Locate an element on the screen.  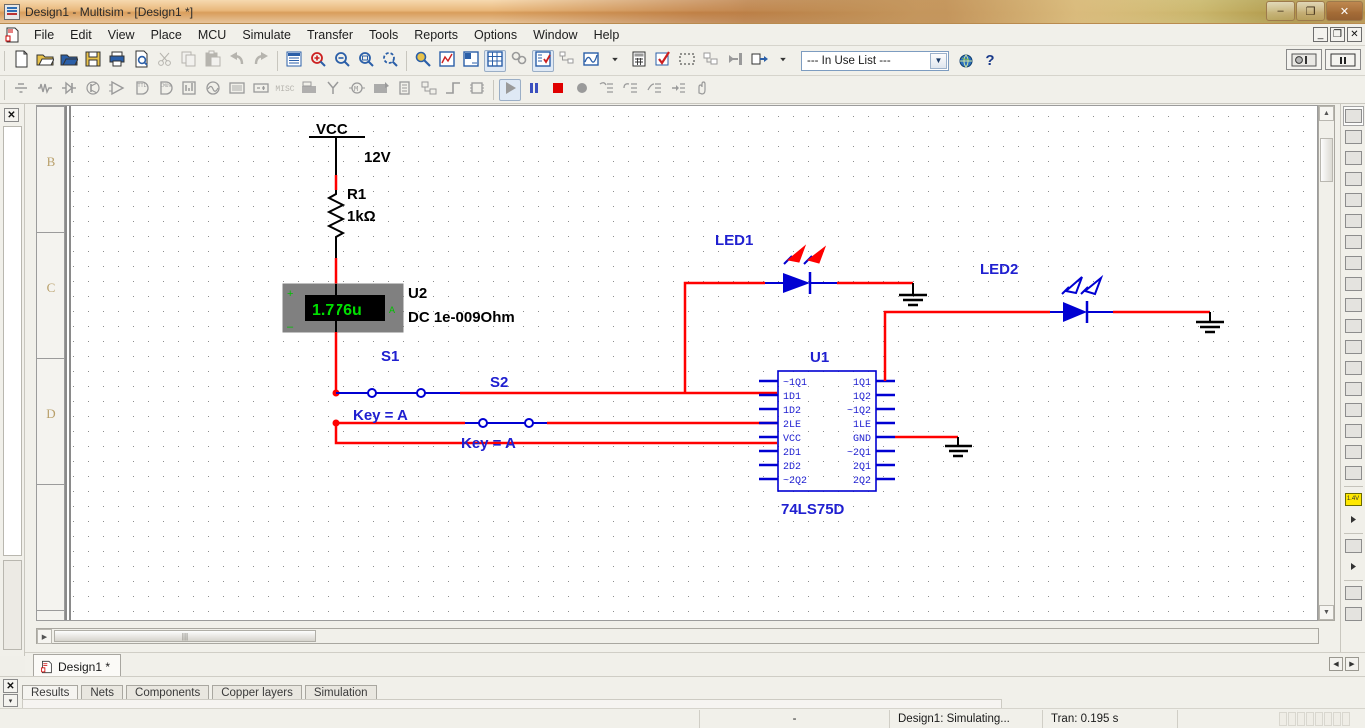
instrument-wattmeter is located at coordinates (1353, 158).